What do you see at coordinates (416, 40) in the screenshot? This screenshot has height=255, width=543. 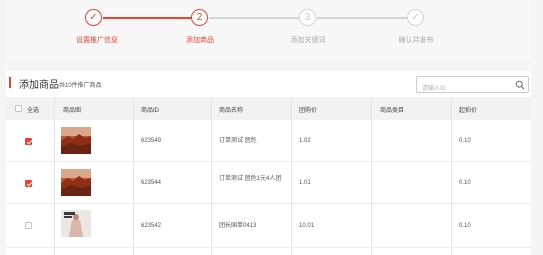 I see `step-4-label: 确认并发布` at bounding box center [416, 40].